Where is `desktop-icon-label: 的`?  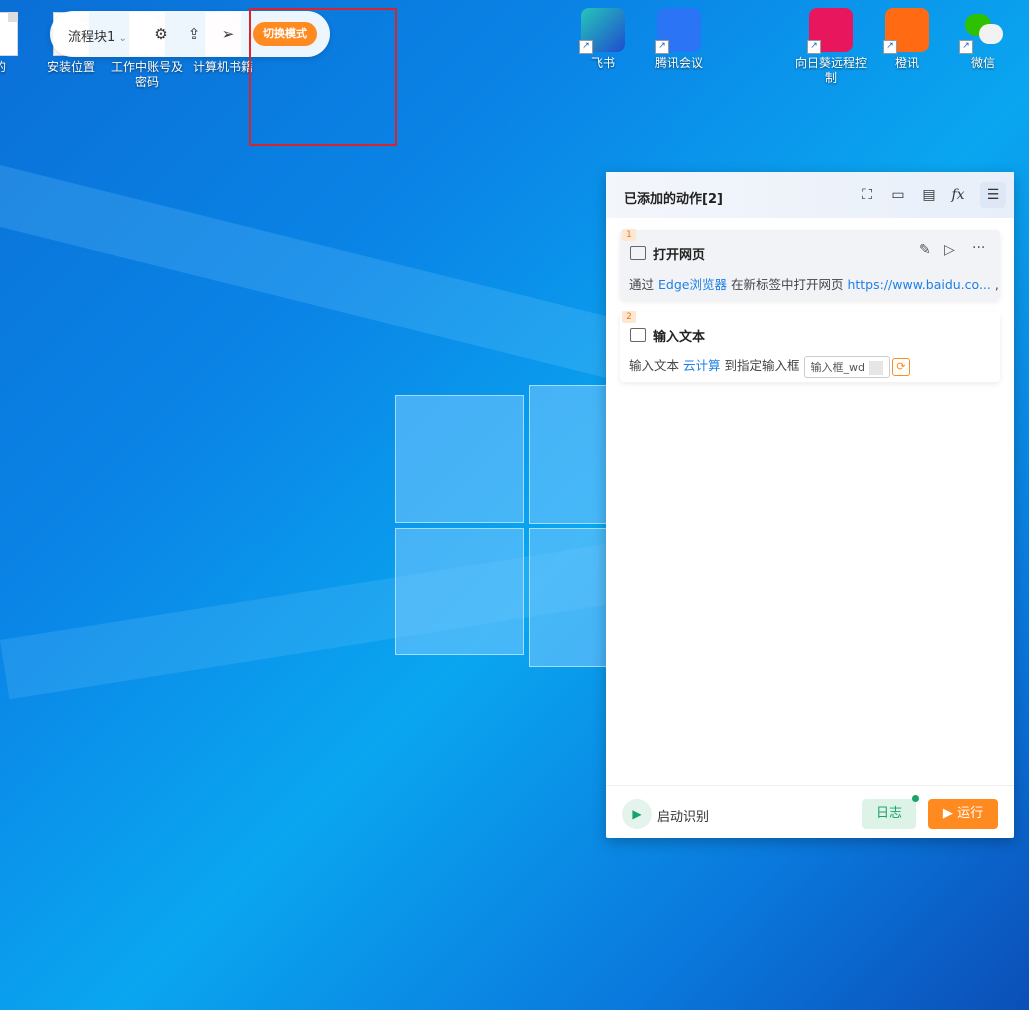 desktop-icon-label: 的 is located at coordinates (3, 67).